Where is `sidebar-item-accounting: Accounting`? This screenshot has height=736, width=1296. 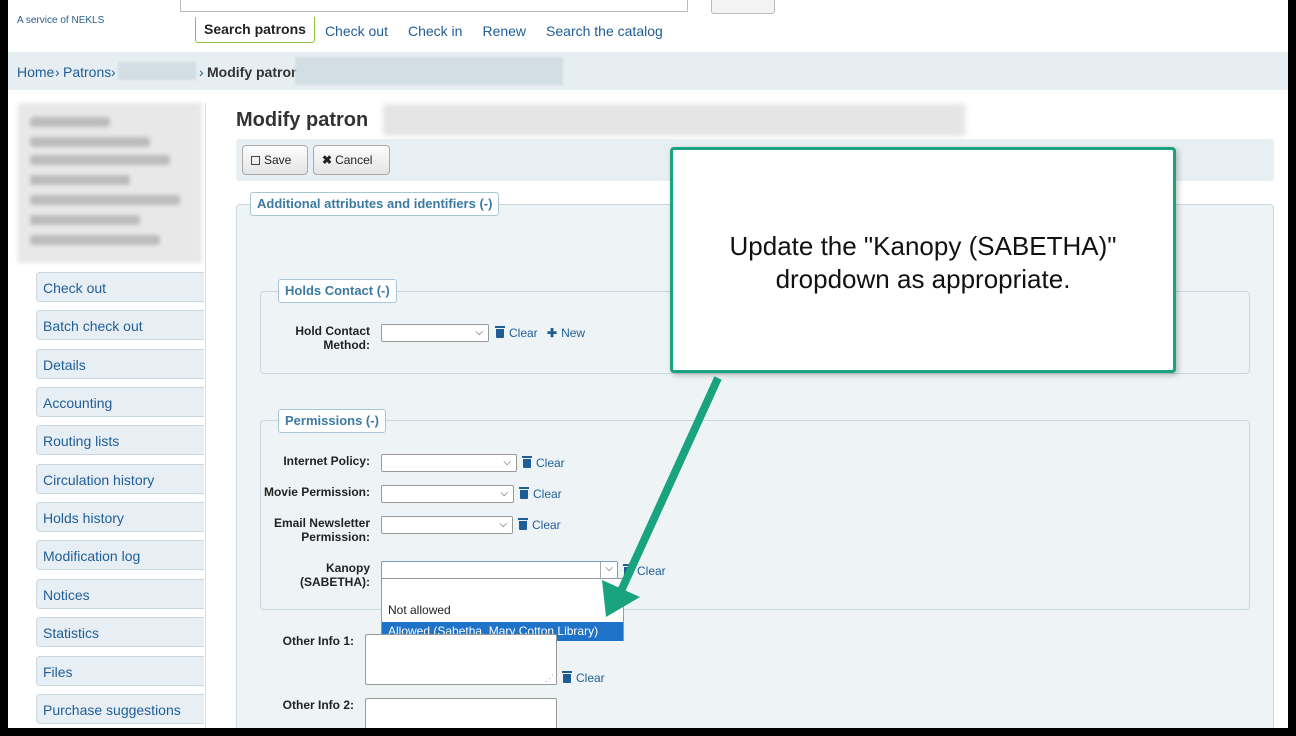 sidebar-item-accounting: Accounting is located at coordinates (120, 402).